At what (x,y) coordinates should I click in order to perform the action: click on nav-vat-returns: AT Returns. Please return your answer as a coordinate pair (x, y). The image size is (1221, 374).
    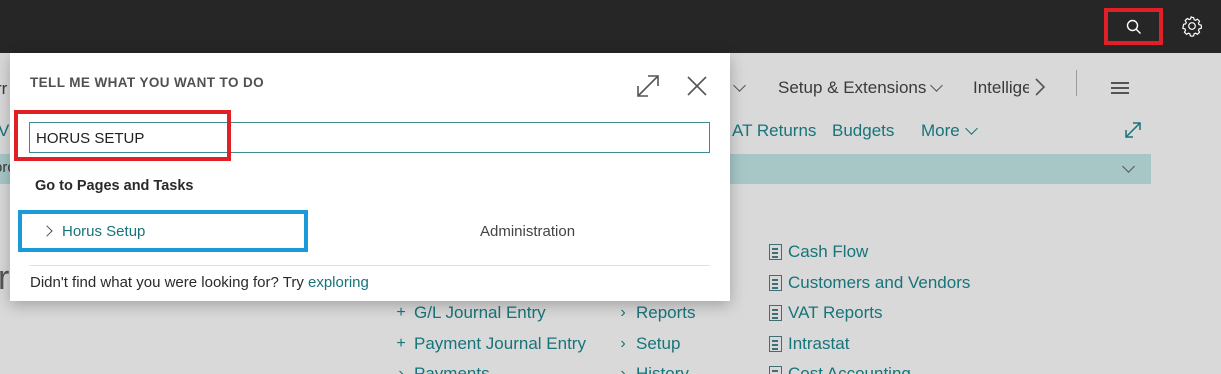
    Looking at the image, I should click on (774, 131).